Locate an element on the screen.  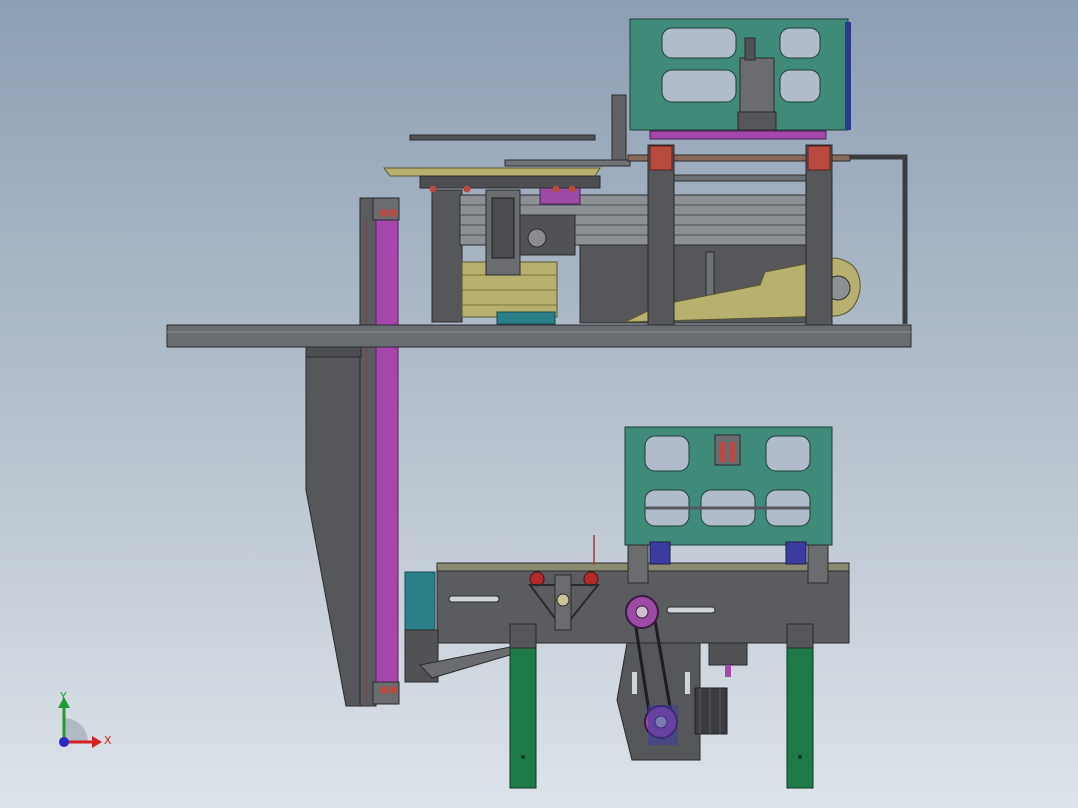
column-top-cap is located at coordinates (386, 209).